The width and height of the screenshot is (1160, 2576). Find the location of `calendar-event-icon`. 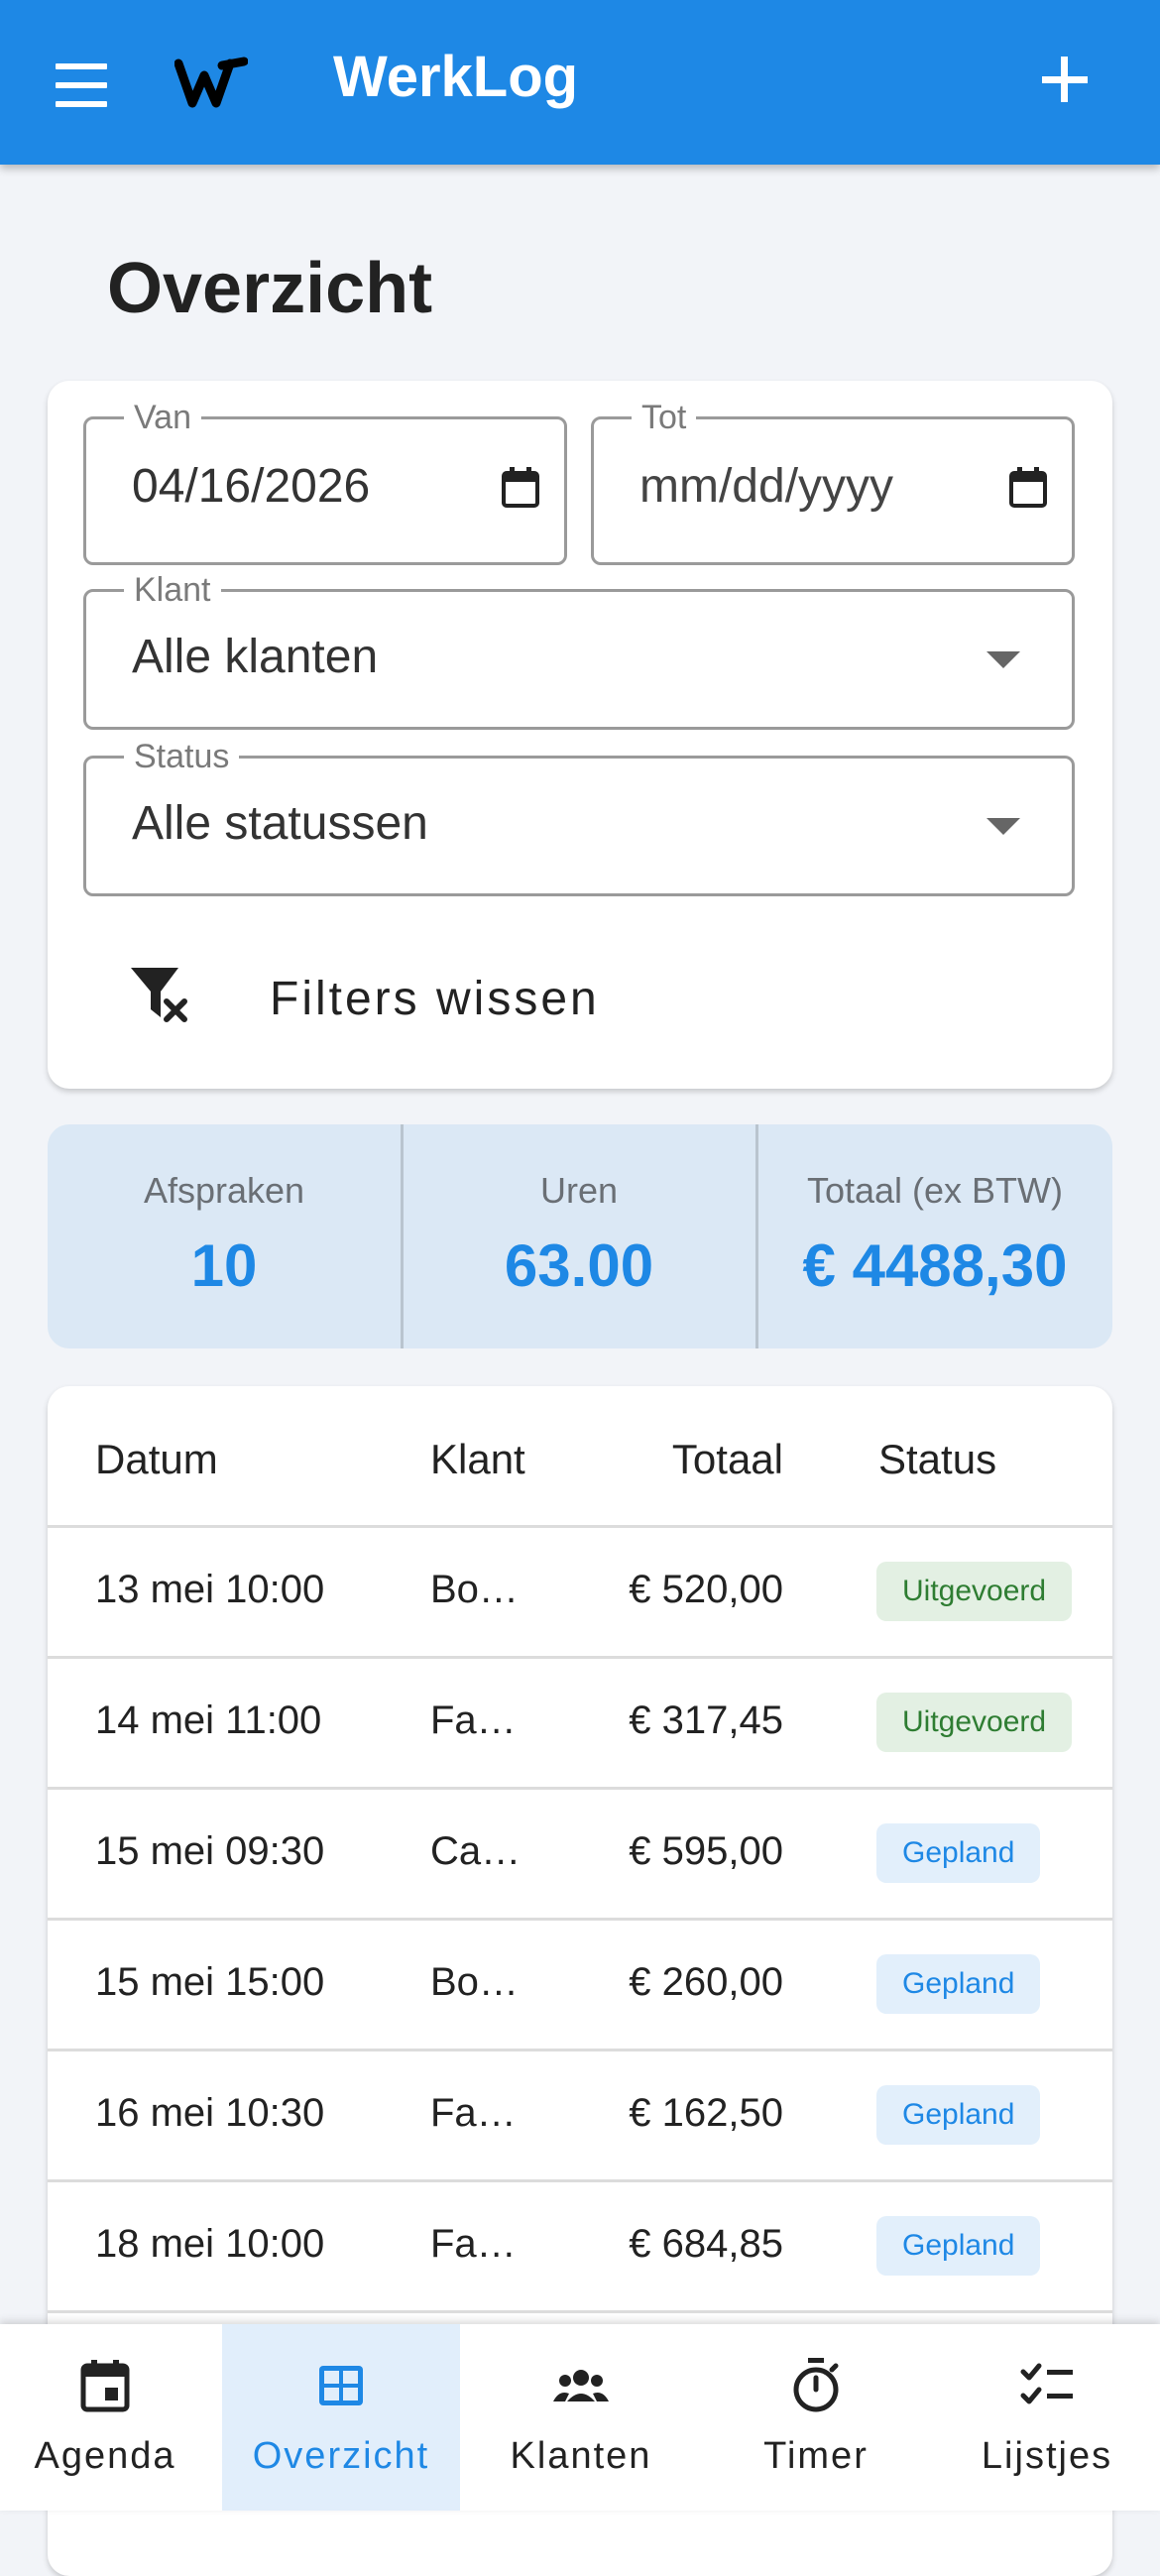

calendar-event-icon is located at coordinates (105, 2386).